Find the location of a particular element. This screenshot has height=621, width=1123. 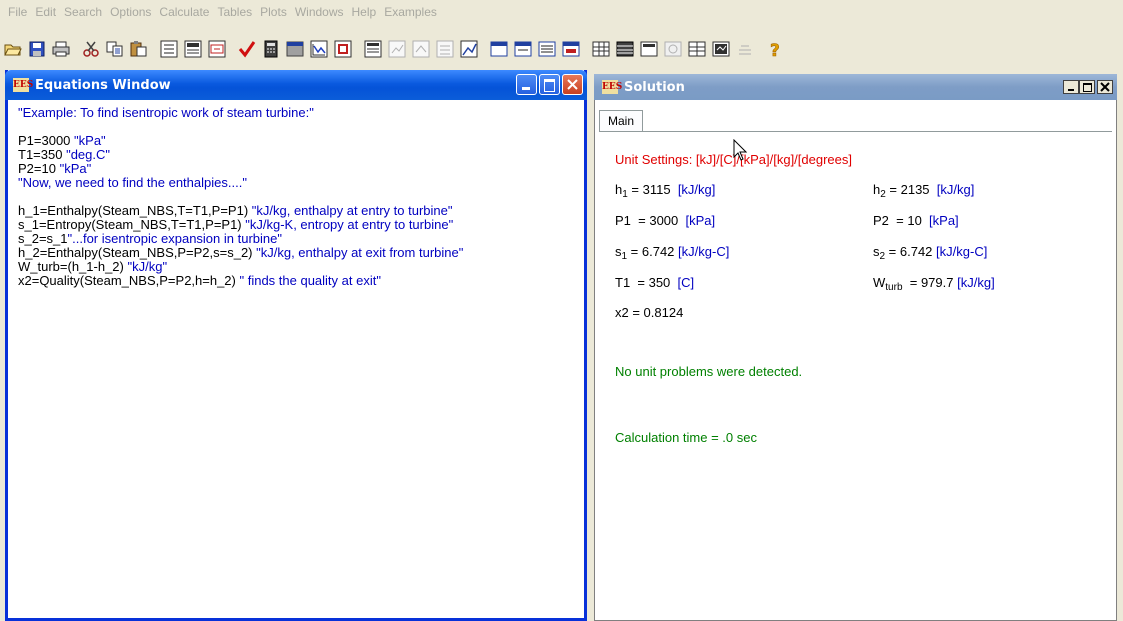

result-s2-value: = 6.742 is located at coordinates (909, 251).